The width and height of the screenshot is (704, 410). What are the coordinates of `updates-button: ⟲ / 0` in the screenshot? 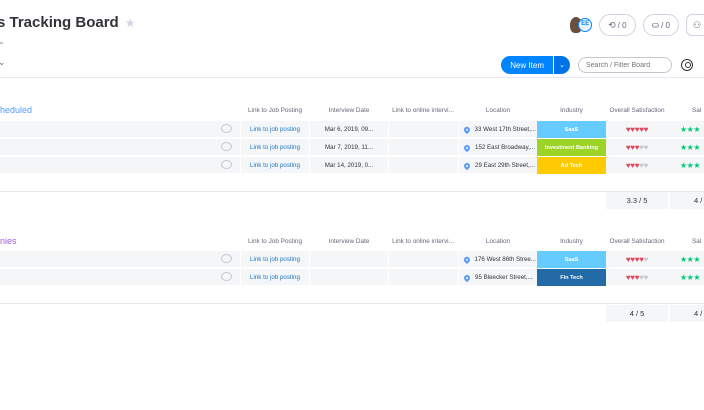 It's located at (617, 25).